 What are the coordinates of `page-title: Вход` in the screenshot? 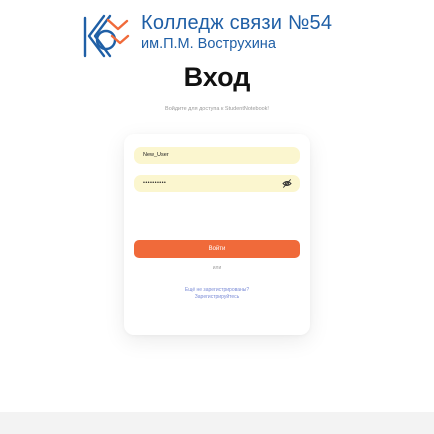 It's located at (217, 77).